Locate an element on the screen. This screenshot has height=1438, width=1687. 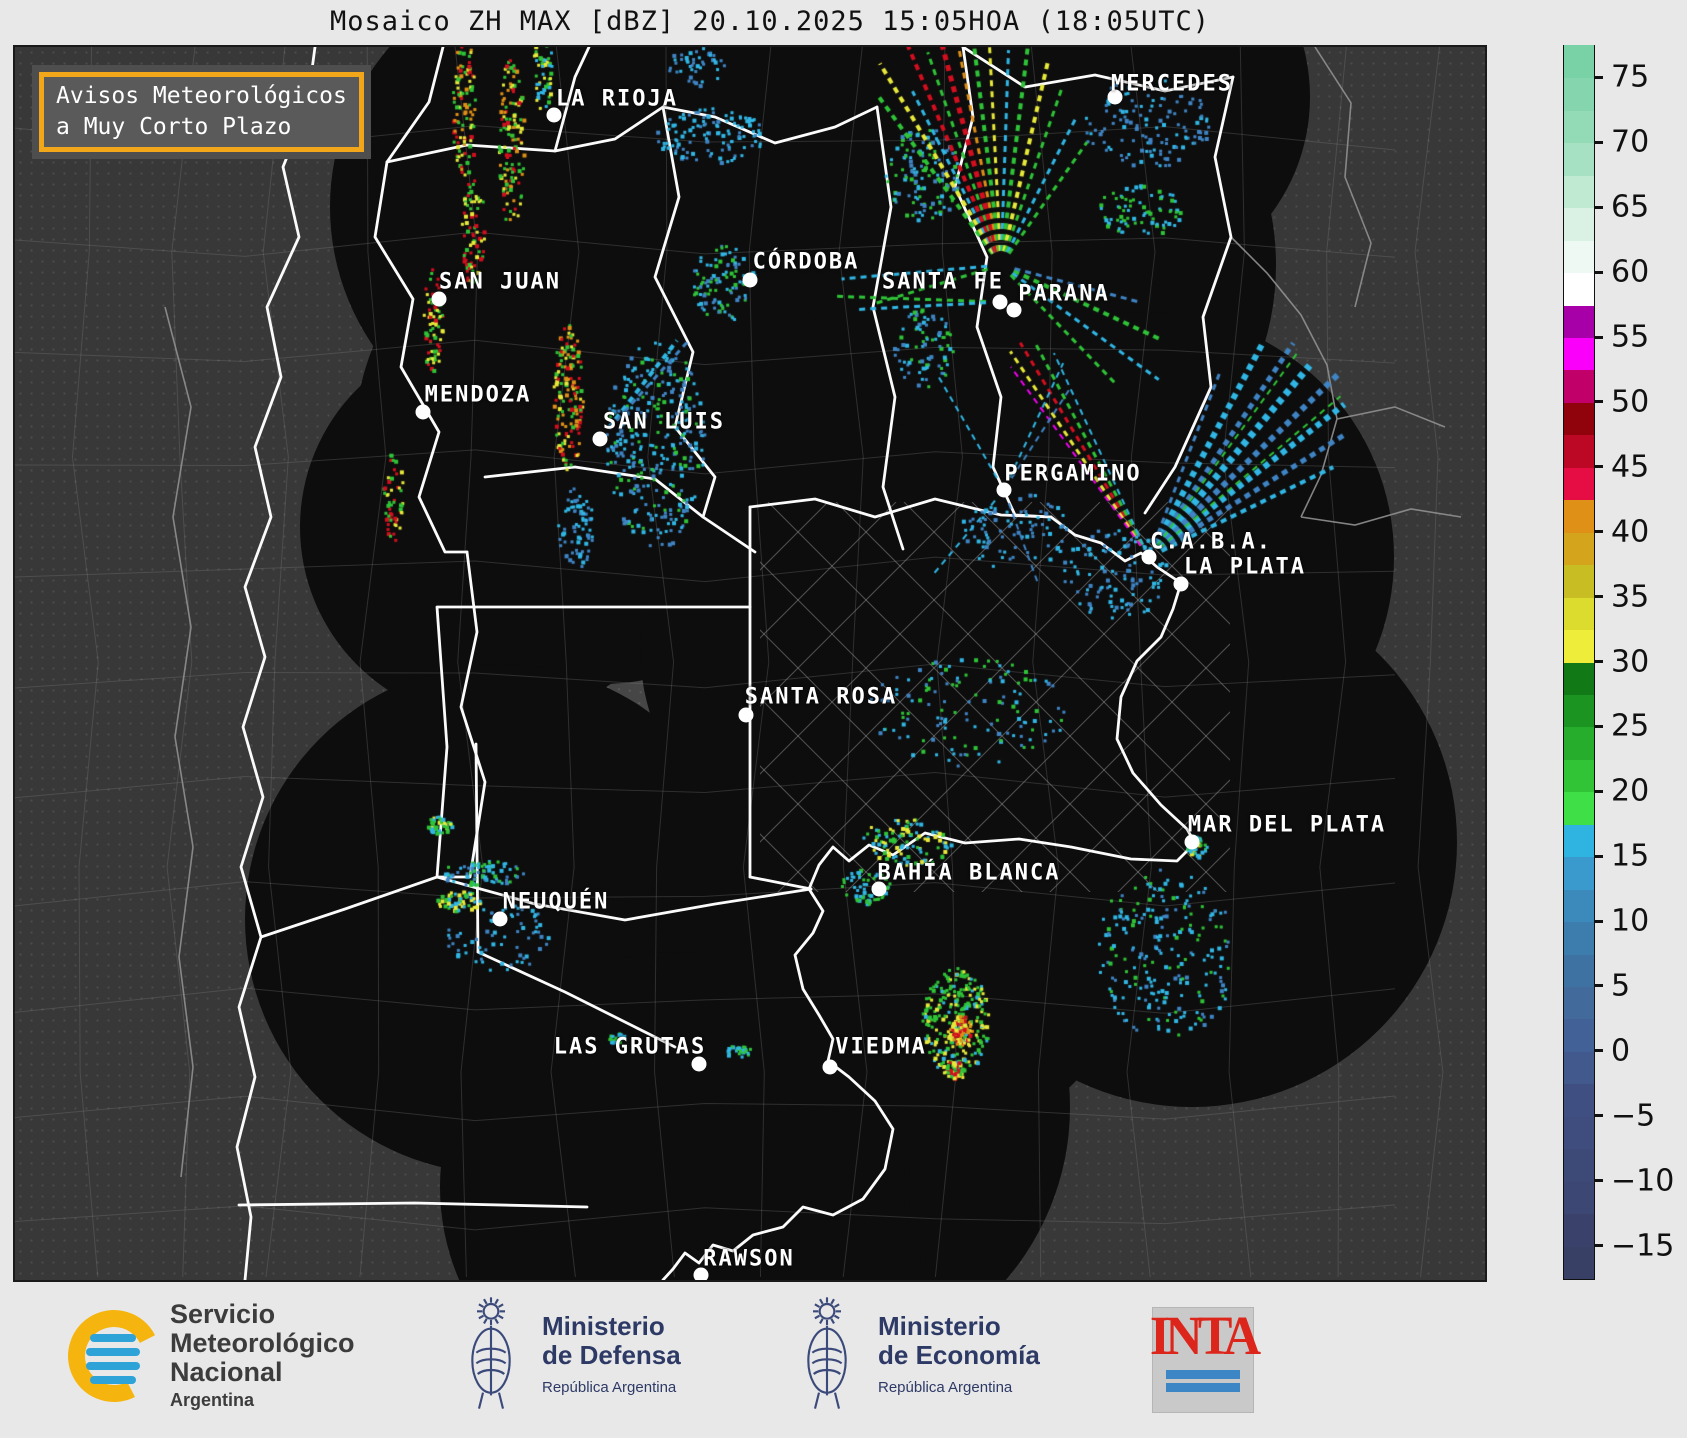
city-label: MAR DEL PLATA is located at coordinates (1287, 825).